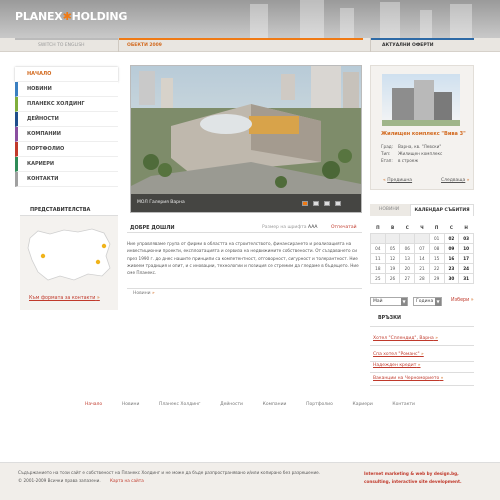 This screenshot has height=500, width=500. What do you see at coordinates (407, 228) in the screenshot?
I see `weekday-header: С` at bounding box center [407, 228].